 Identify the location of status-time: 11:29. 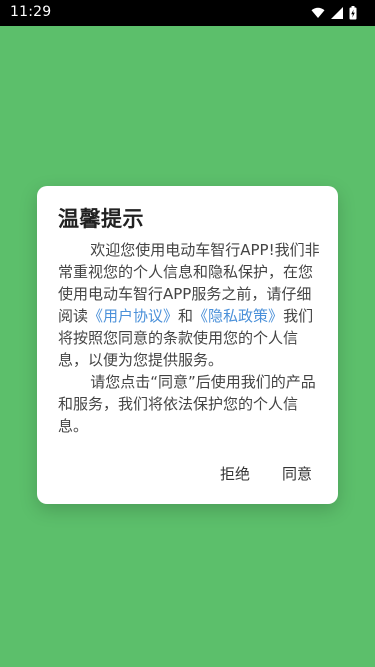
(31, 12).